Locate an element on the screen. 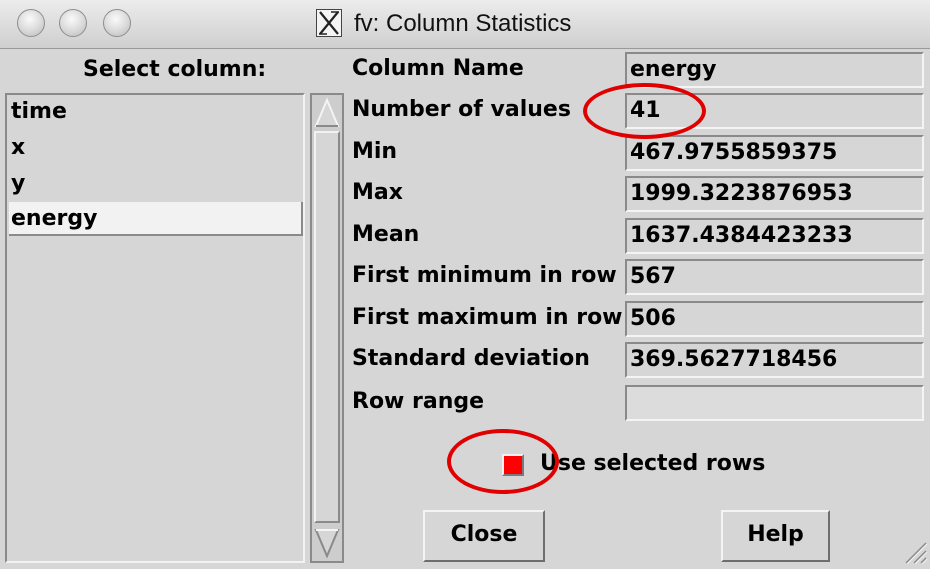  scroll-up-arrow-icon is located at coordinates (327, 113).